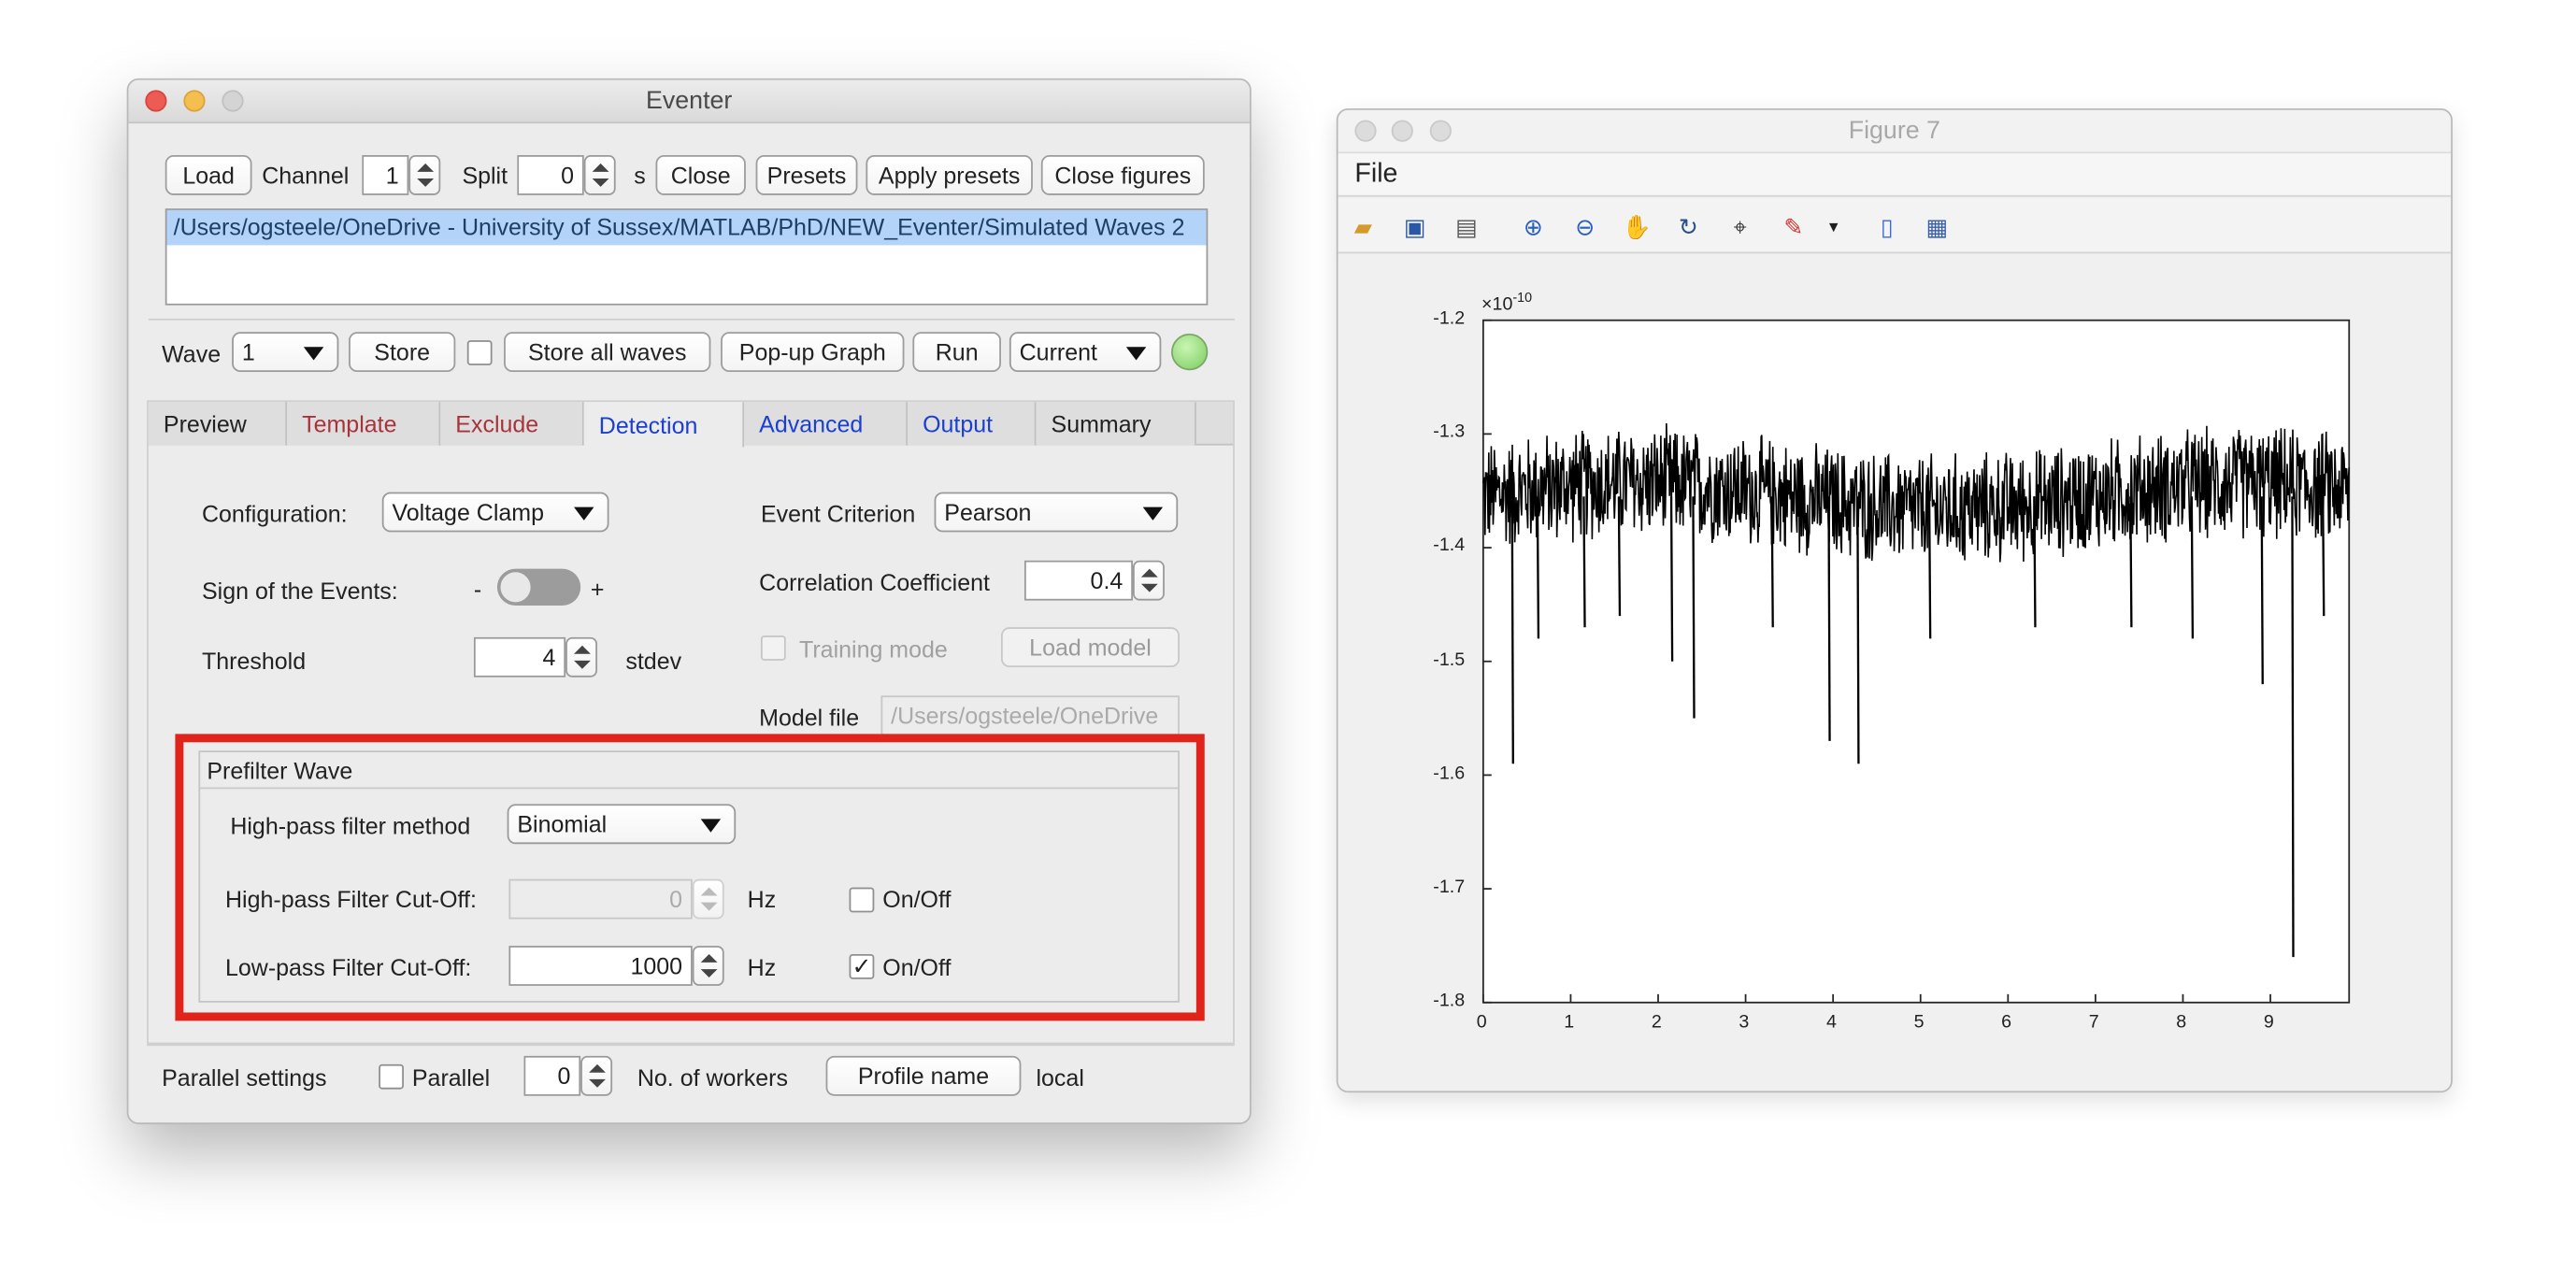  I want to click on colorbar-icon: ▯, so click(1887, 227).